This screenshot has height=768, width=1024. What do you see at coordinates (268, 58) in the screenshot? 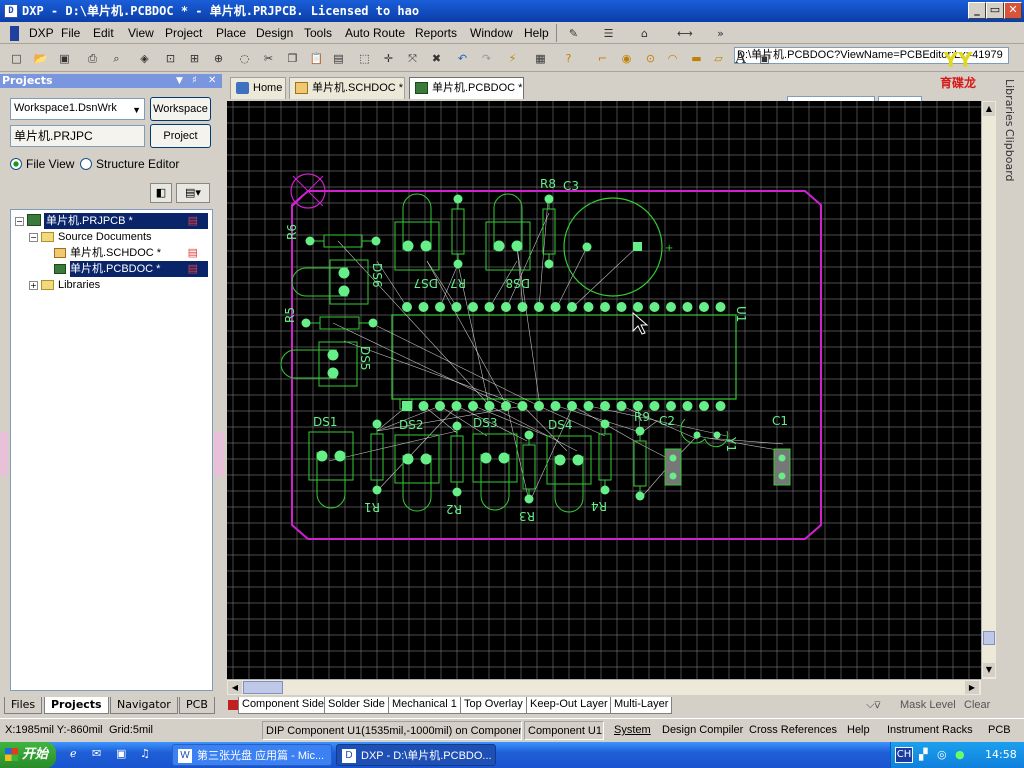
I see `cut-icon: ✂` at bounding box center [268, 58].